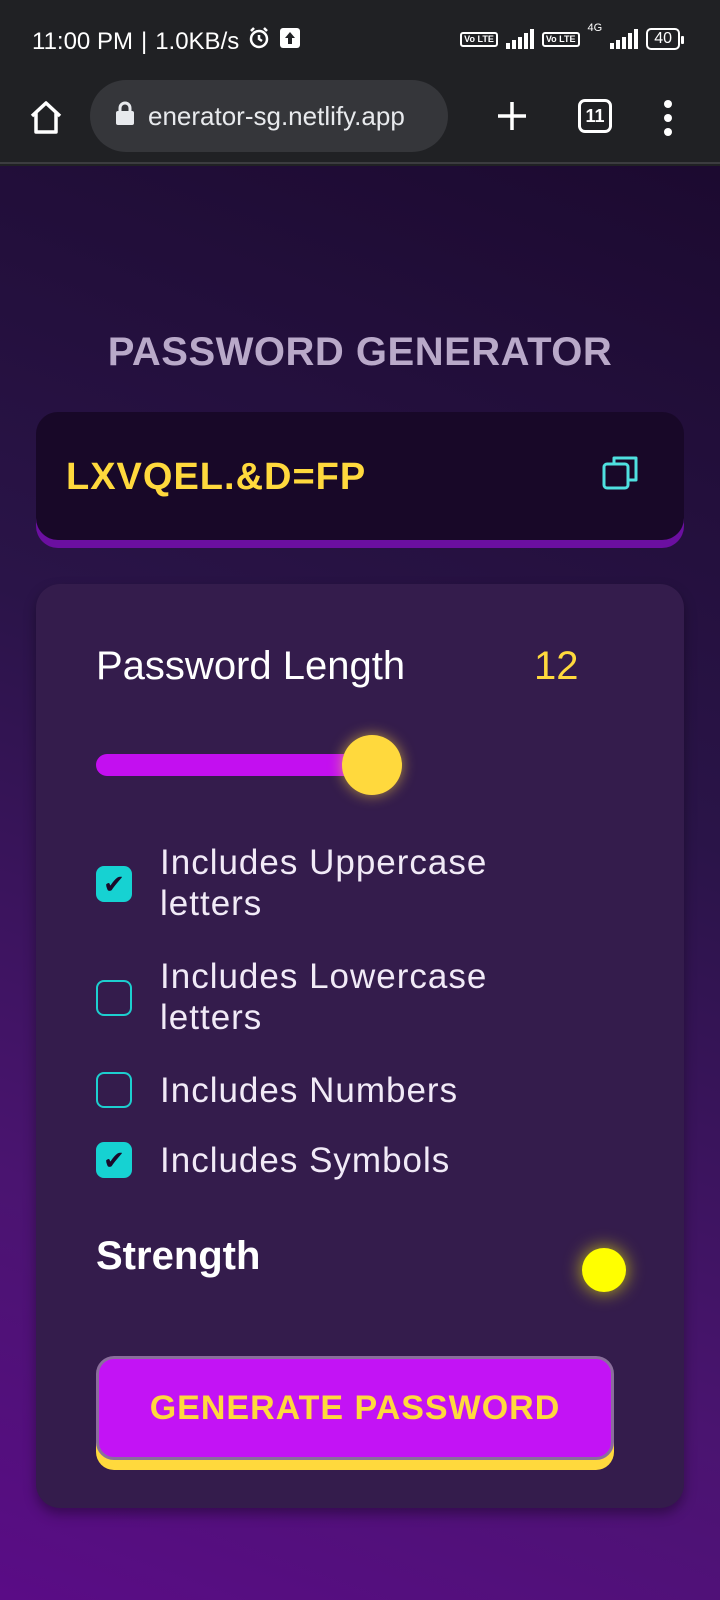 The image size is (720, 1600). Describe the element at coordinates (324, 997) in the screenshot. I see `option-label: Includes Lowercase letters` at that location.